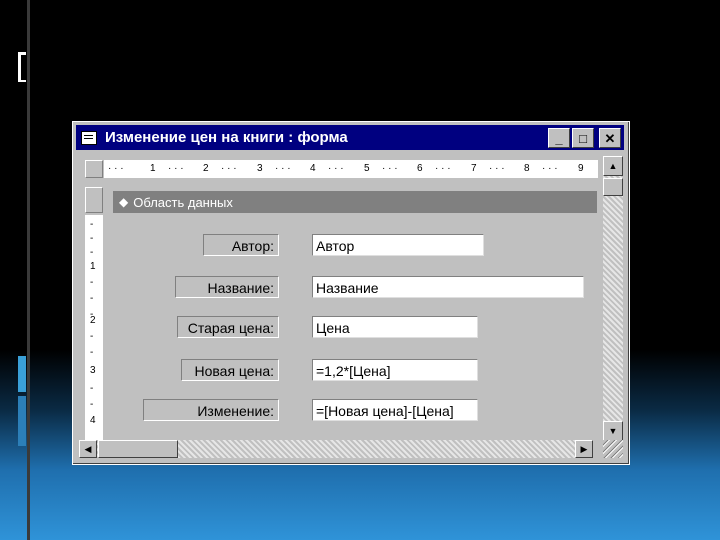 This screenshot has height=540, width=720. Describe the element at coordinates (88, 449) in the screenshot. I see `scroll-left-button: ◀` at that location.